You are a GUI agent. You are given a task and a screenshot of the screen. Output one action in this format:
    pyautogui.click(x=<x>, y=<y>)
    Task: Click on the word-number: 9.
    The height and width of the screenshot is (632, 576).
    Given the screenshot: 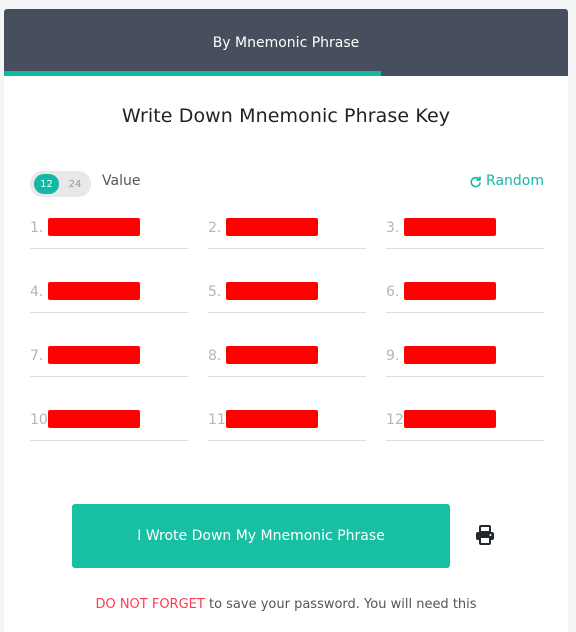 What is the action you would take?
    pyautogui.click(x=393, y=356)
    